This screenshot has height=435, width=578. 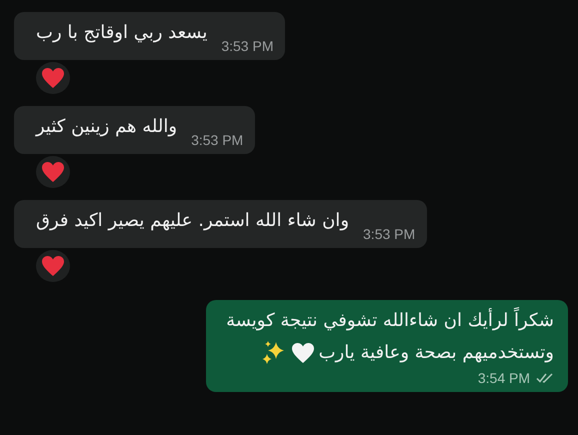 What do you see at coordinates (436, 353) in the screenshot?
I see `message-text: وتستخدميهم بصحة وعافية يارب` at bounding box center [436, 353].